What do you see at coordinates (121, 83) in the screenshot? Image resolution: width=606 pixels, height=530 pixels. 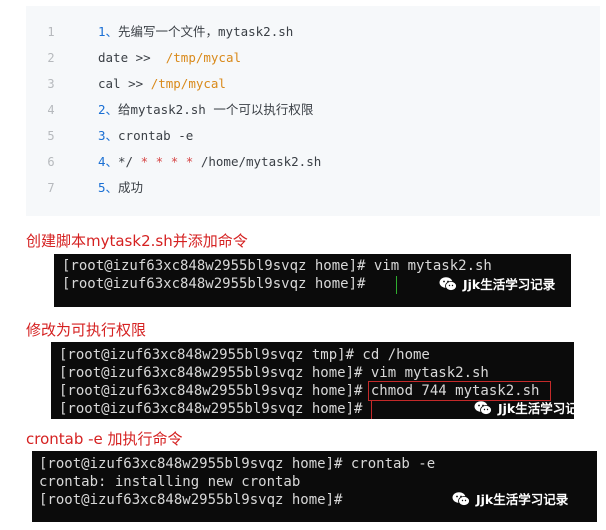 I see `command-text: cal >>` at bounding box center [121, 83].